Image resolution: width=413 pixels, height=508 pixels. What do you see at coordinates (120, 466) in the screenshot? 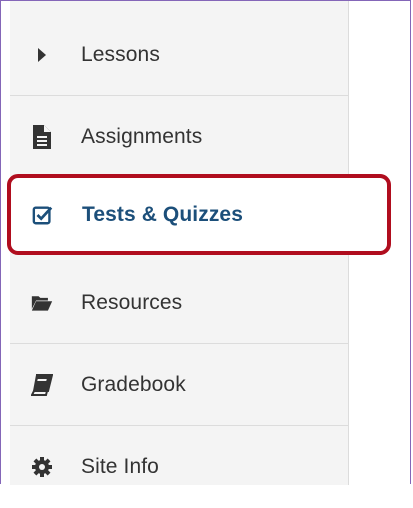
I see `menu-item-label: Site Info` at bounding box center [120, 466].